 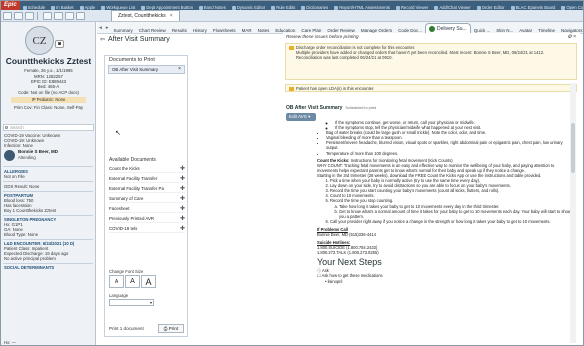 I want to click on available-document-item: External Facility Transfer Pa ✚, so click(x=147, y=189).